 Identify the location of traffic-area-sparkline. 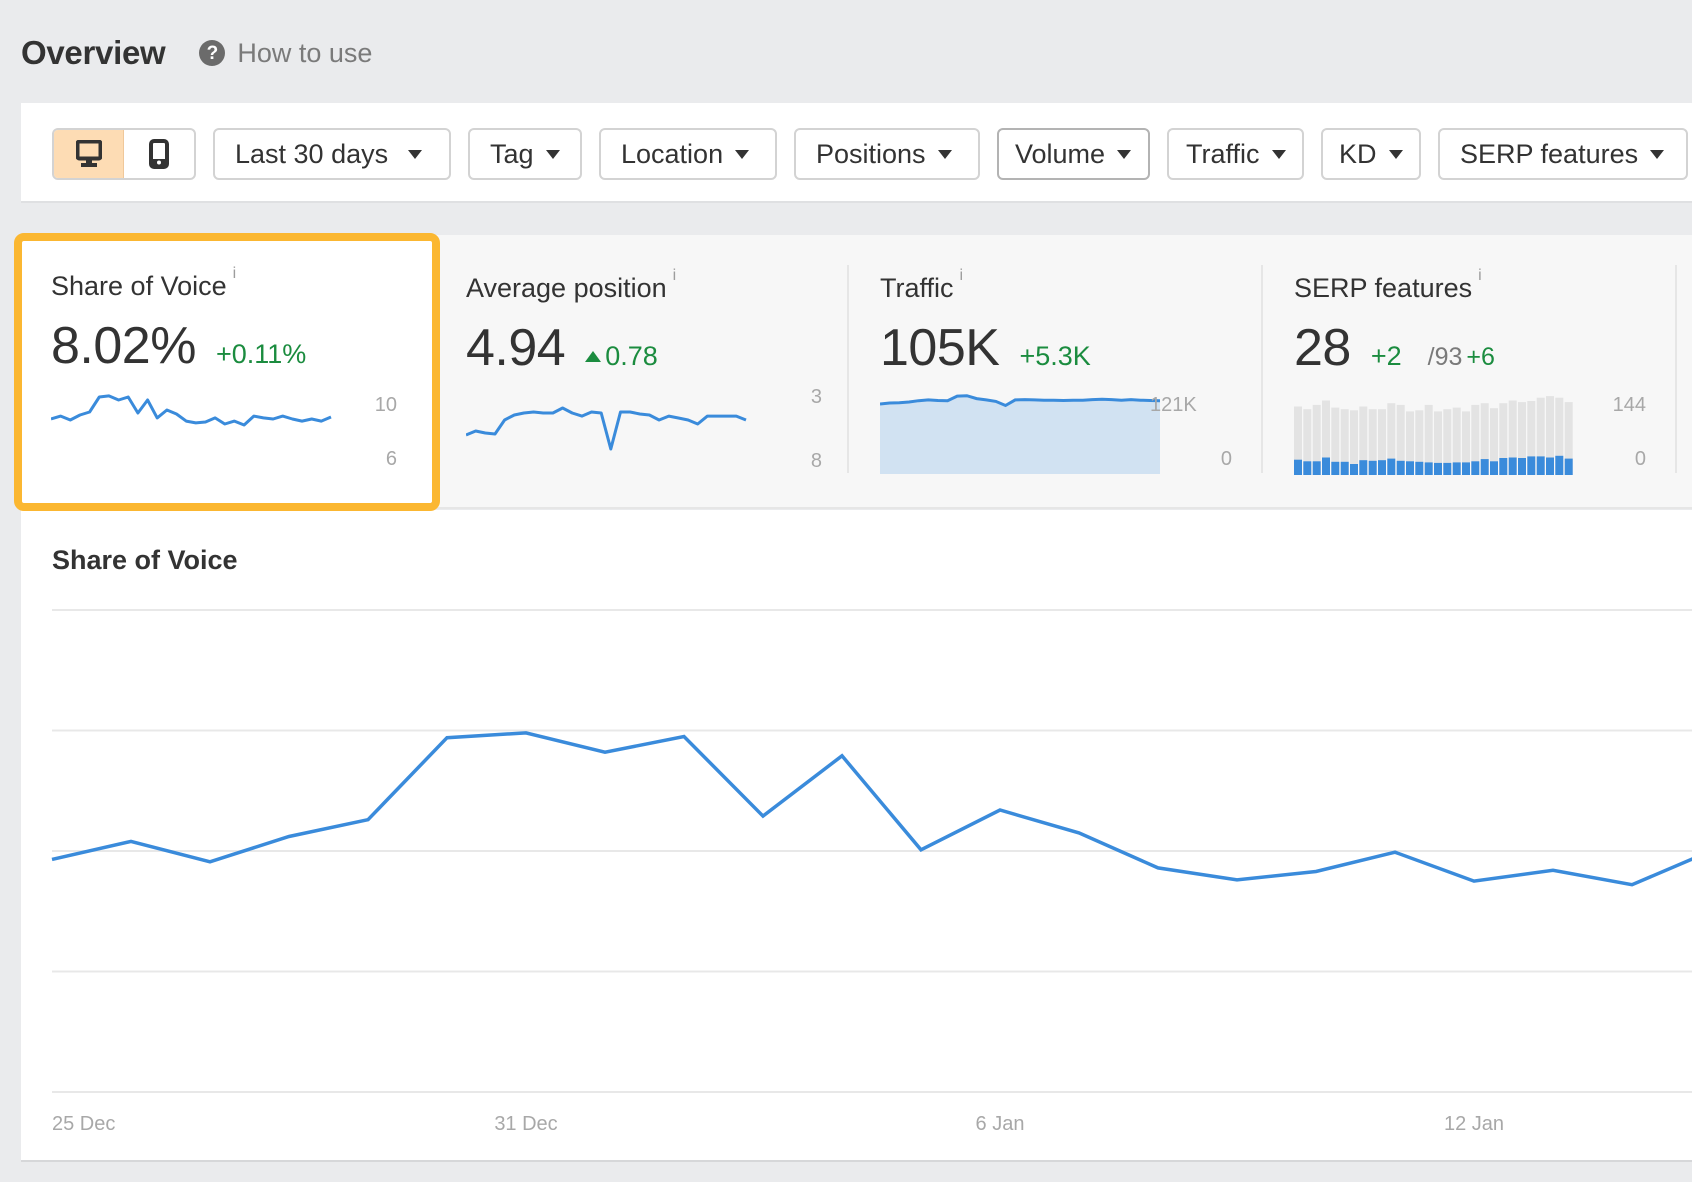
(1020, 434).